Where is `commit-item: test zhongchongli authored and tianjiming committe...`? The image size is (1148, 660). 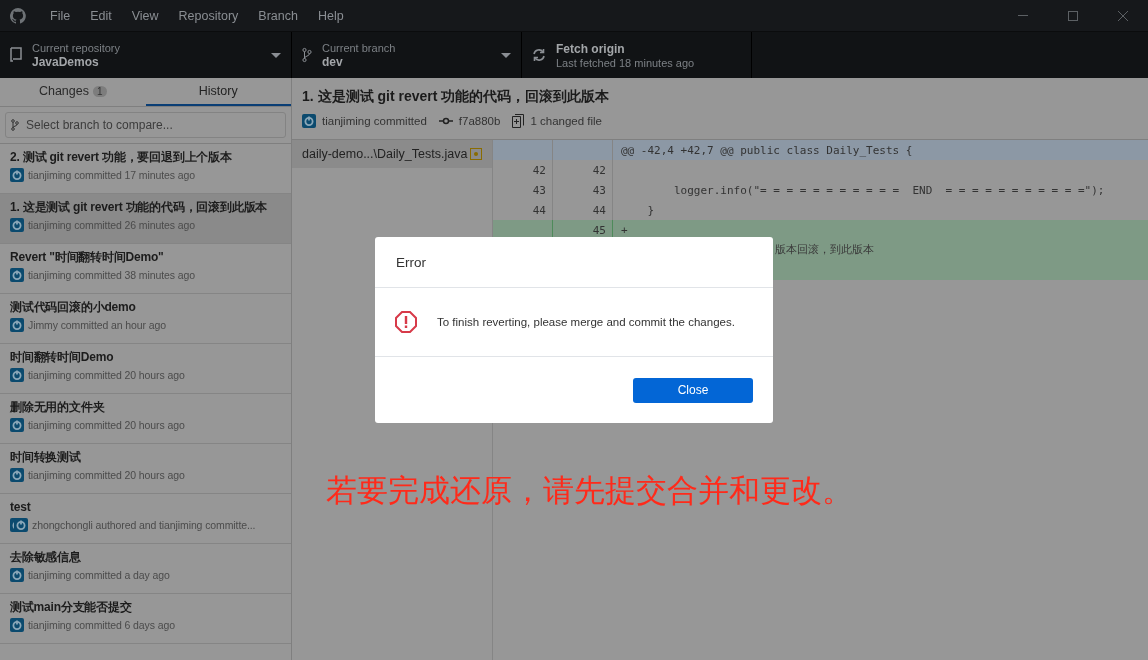
commit-item: test zhongchongli authored and tianjiming committe... is located at coordinates (145, 519).